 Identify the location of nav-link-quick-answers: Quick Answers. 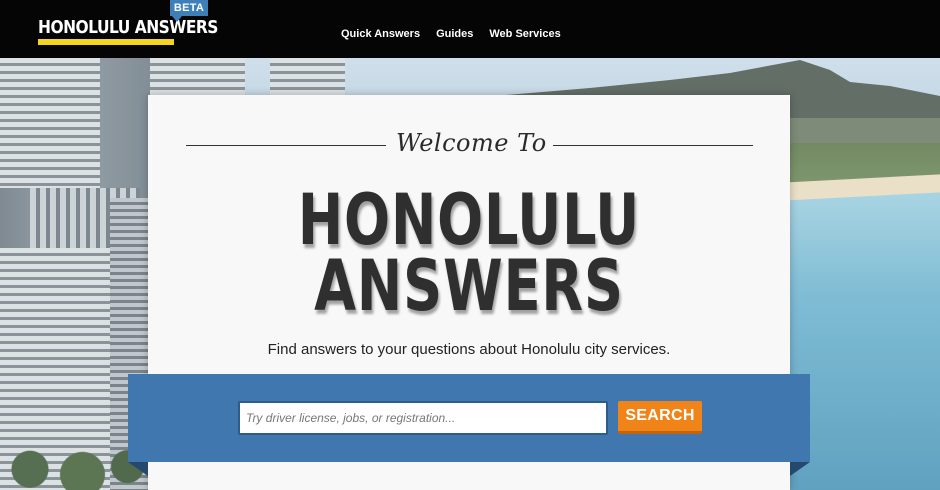
(380, 34).